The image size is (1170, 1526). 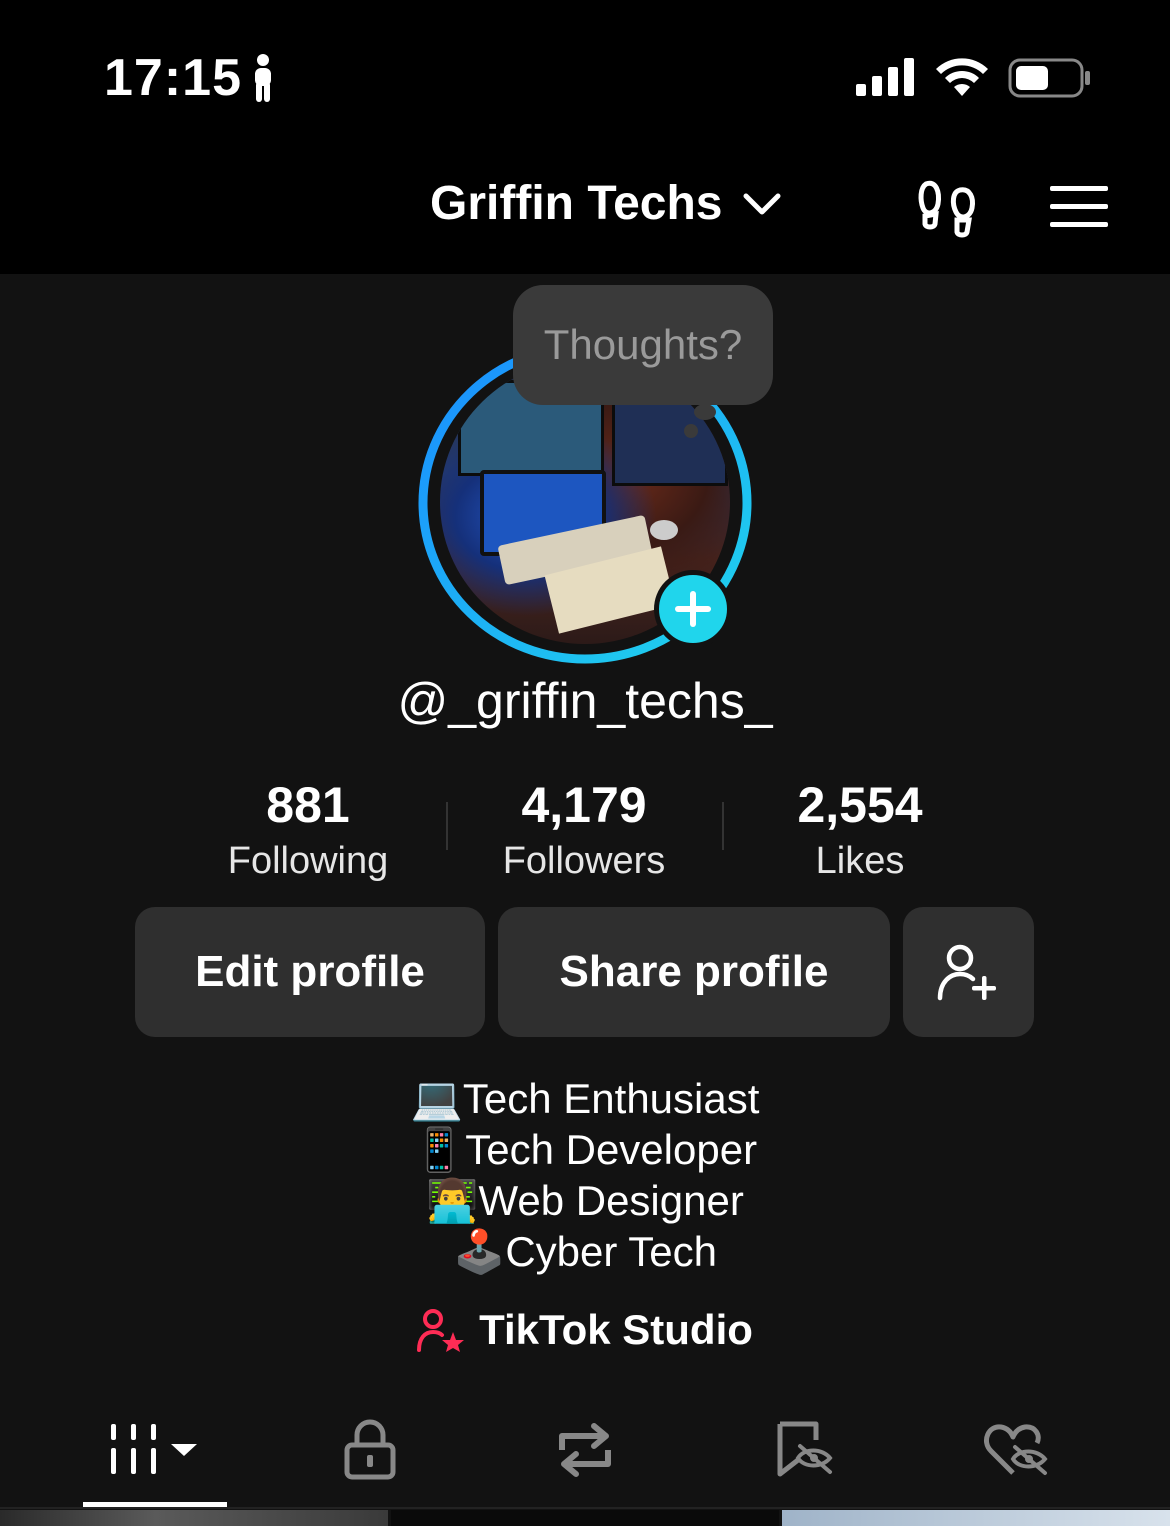 What do you see at coordinates (441, 1330) in the screenshot?
I see `creator-star-icon` at bounding box center [441, 1330].